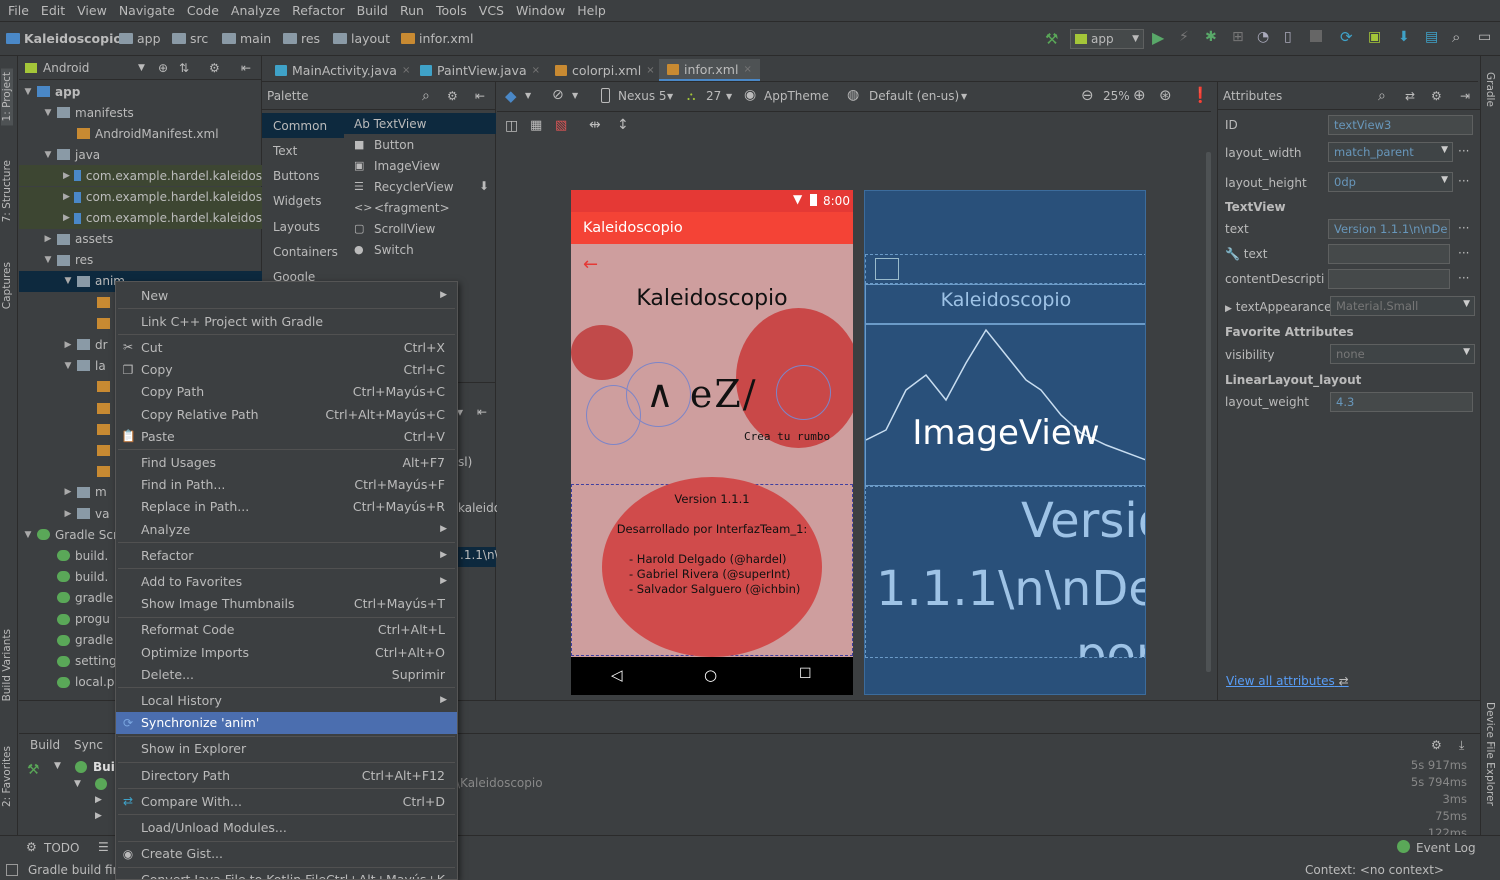 The height and width of the screenshot is (880, 1500). What do you see at coordinates (286, 775) in the screenshot?
I see `menu-item: Directory Path Ctrl+Alt+F12` at bounding box center [286, 775].